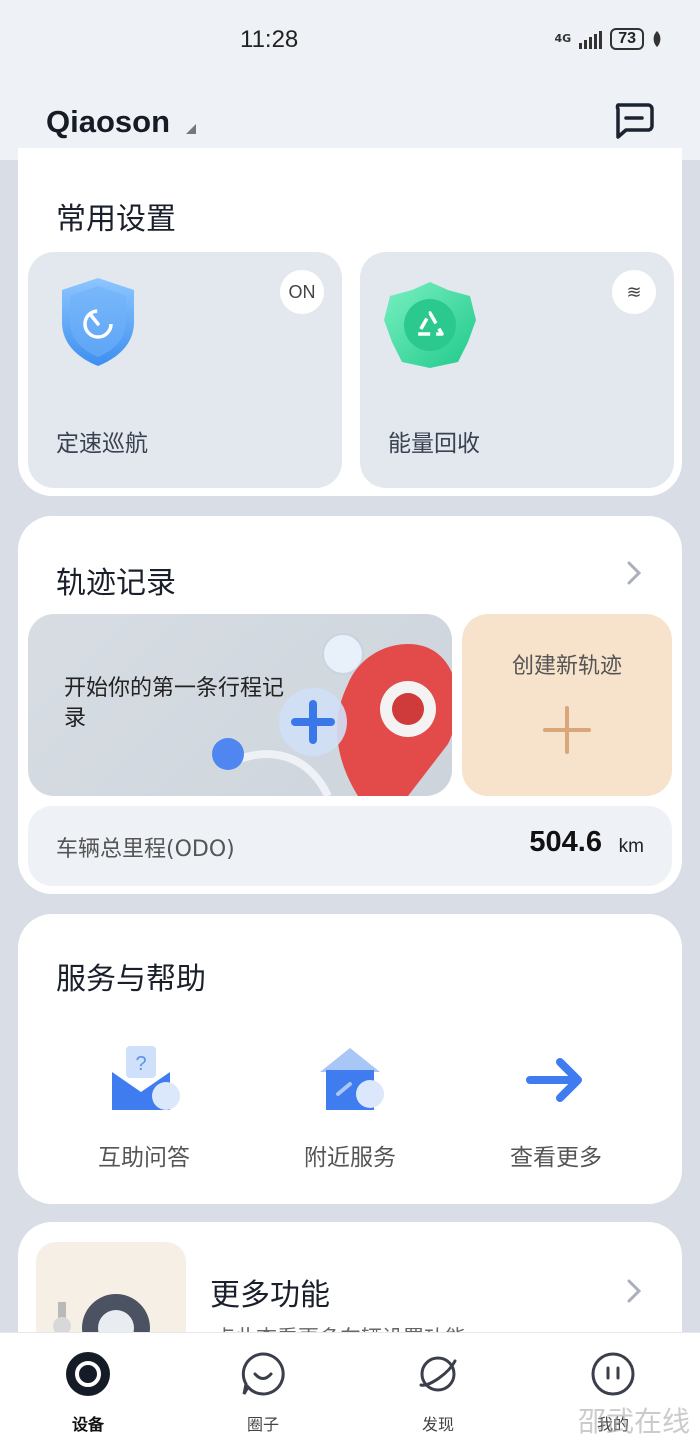 Image resolution: width=700 pixels, height=1444 pixels. I want to click on cruise-status-badge: ON, so click(302, 292).